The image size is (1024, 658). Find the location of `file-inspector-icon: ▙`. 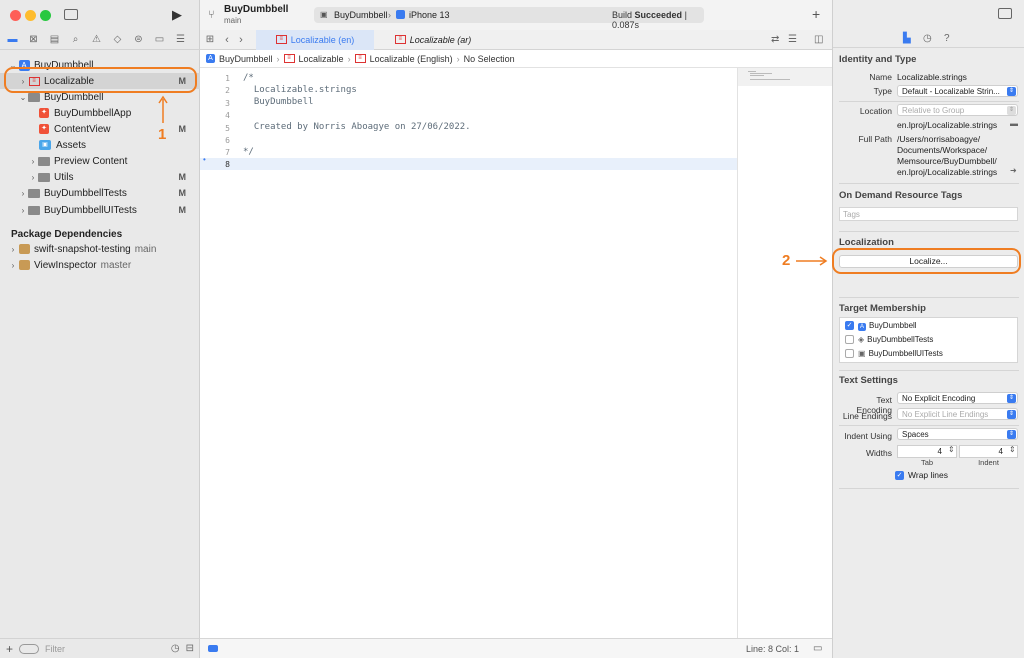

file-inspector-icon: ▙ is located at coordinates (907, 38).